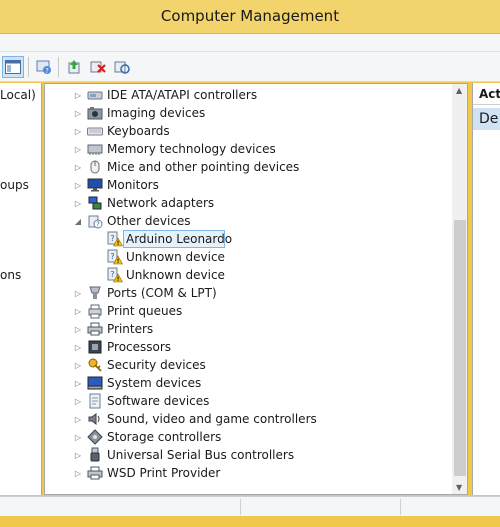 The image size is (500, 527). I want to click on collapse-arrow-icon: ◢, so click(78, 221).